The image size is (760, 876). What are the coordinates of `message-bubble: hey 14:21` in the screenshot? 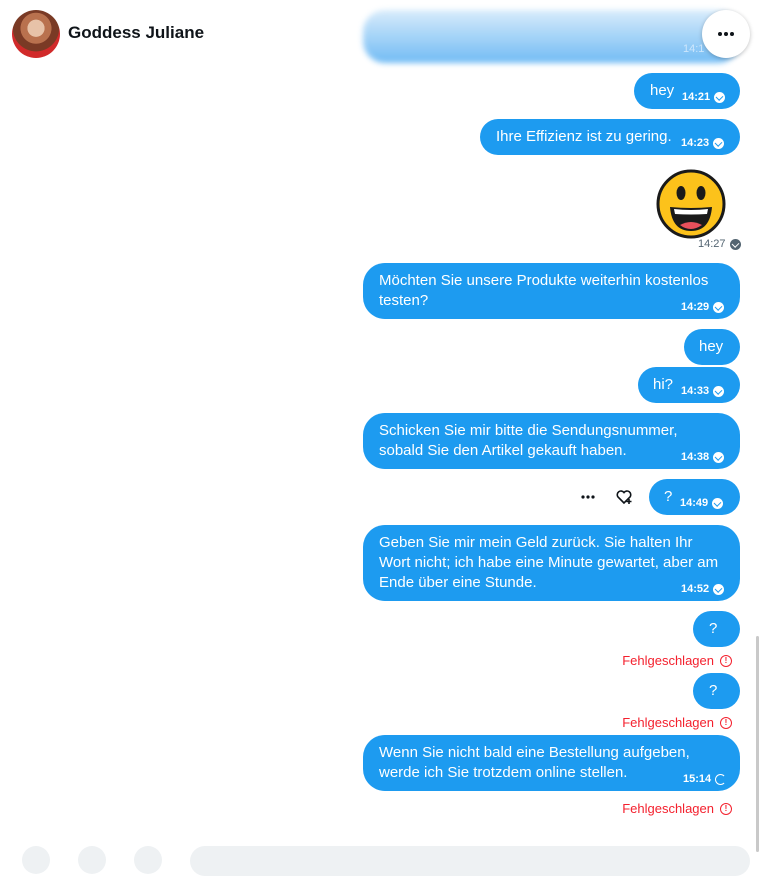 It's located at (687, 91).